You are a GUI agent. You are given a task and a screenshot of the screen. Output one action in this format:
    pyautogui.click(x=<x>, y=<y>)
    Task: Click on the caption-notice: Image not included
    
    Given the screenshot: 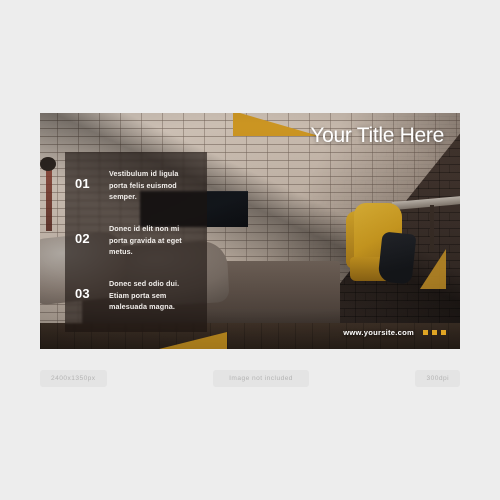 What is the action you would take?
    pyautogui.click(x=261, y=378)
    